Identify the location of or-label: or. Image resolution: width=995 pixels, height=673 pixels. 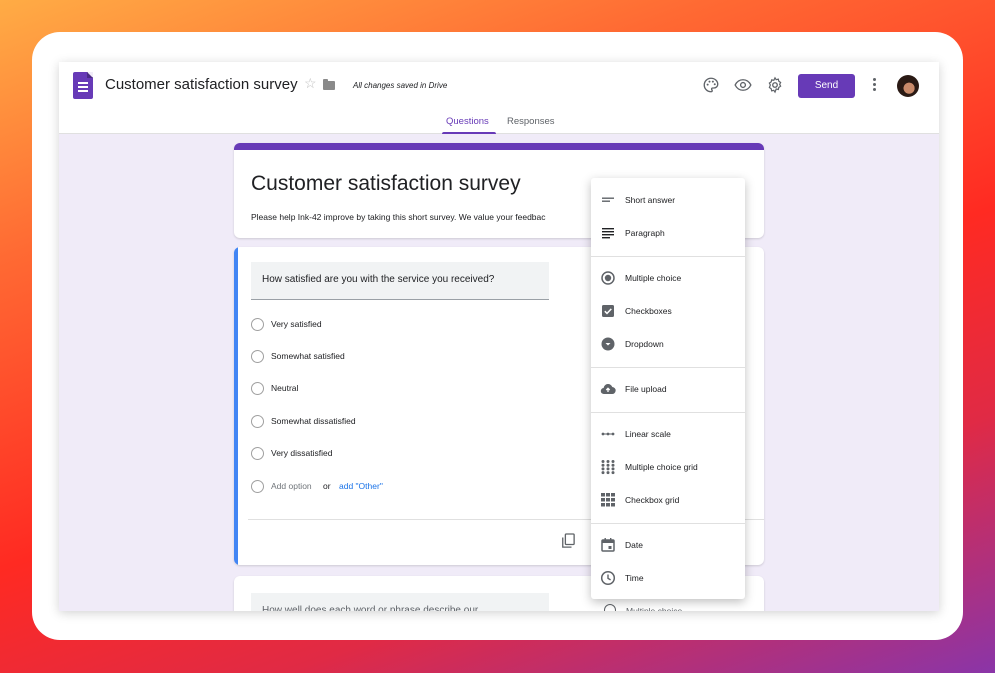
(327, 486).